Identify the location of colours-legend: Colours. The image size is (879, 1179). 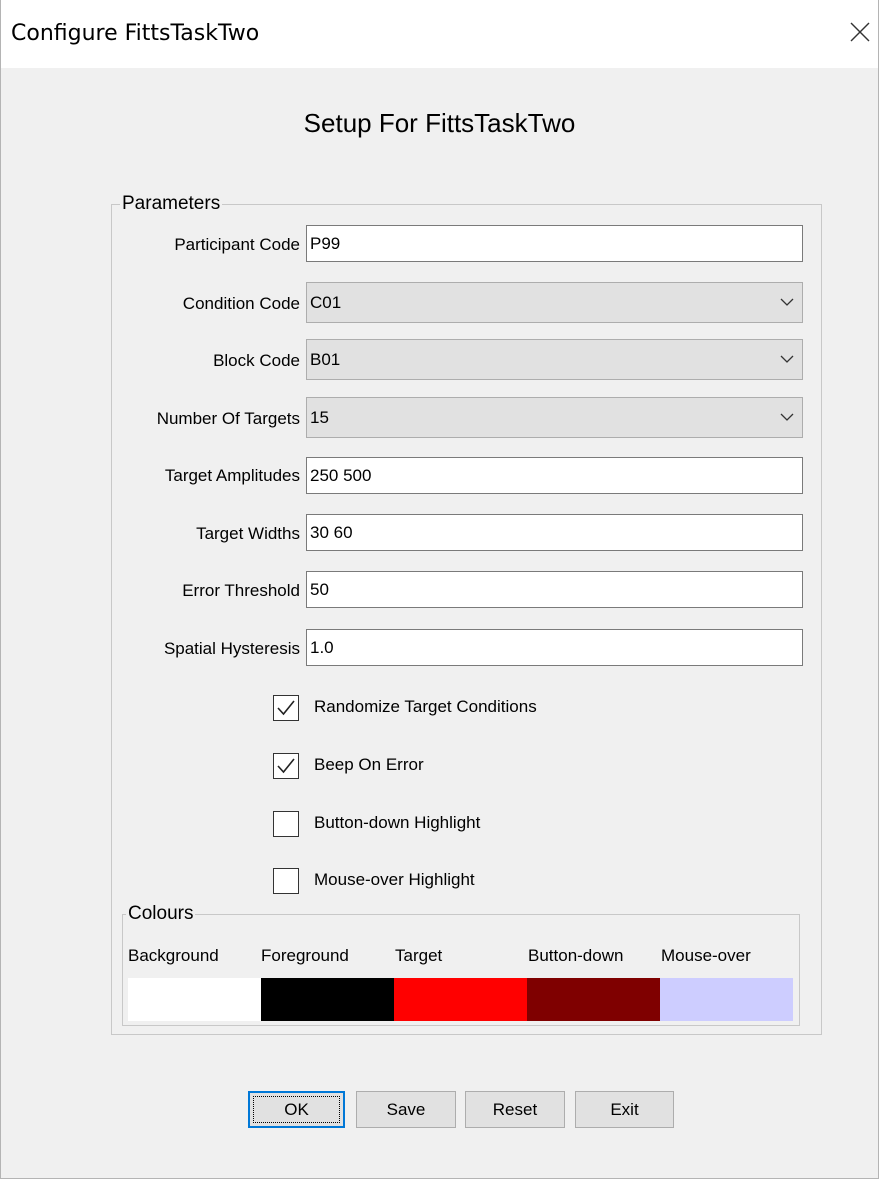
(161, 913).